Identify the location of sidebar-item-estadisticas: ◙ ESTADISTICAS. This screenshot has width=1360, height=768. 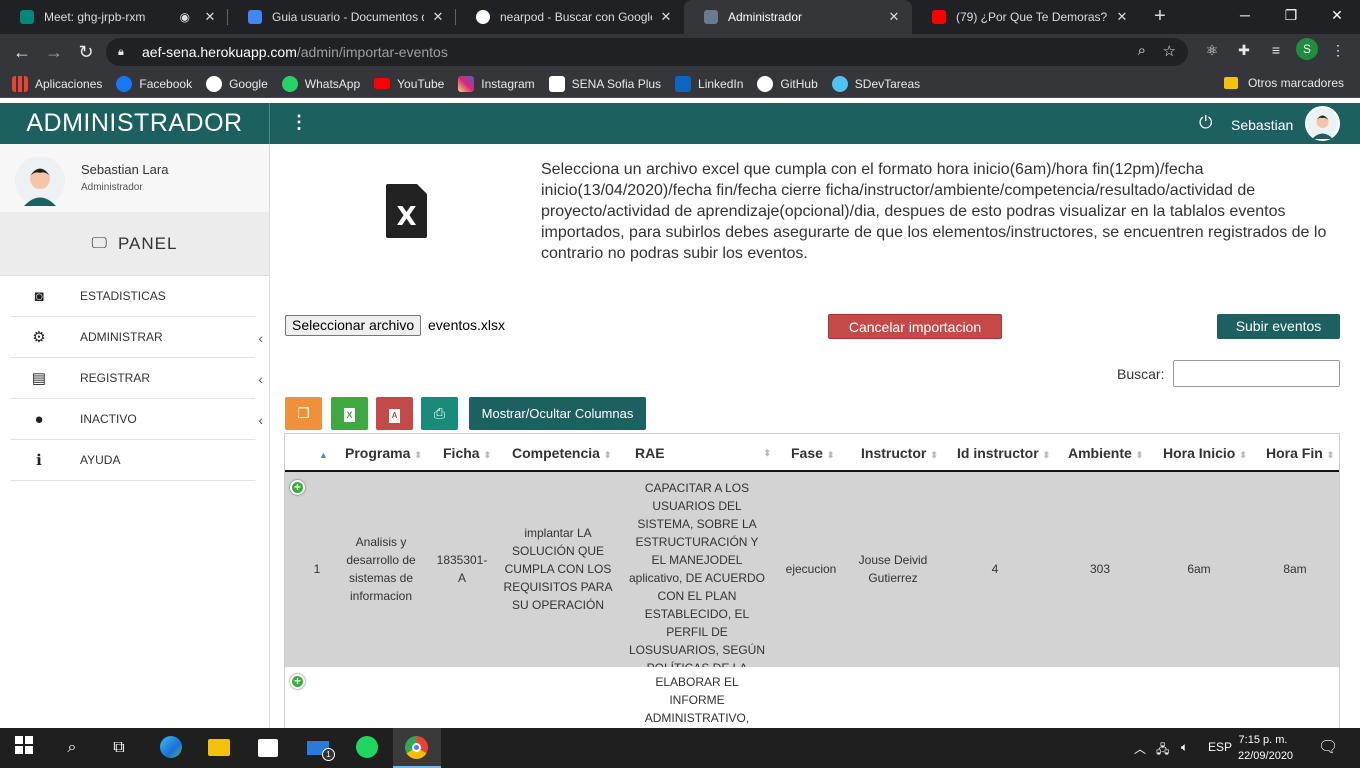
(132, 296).